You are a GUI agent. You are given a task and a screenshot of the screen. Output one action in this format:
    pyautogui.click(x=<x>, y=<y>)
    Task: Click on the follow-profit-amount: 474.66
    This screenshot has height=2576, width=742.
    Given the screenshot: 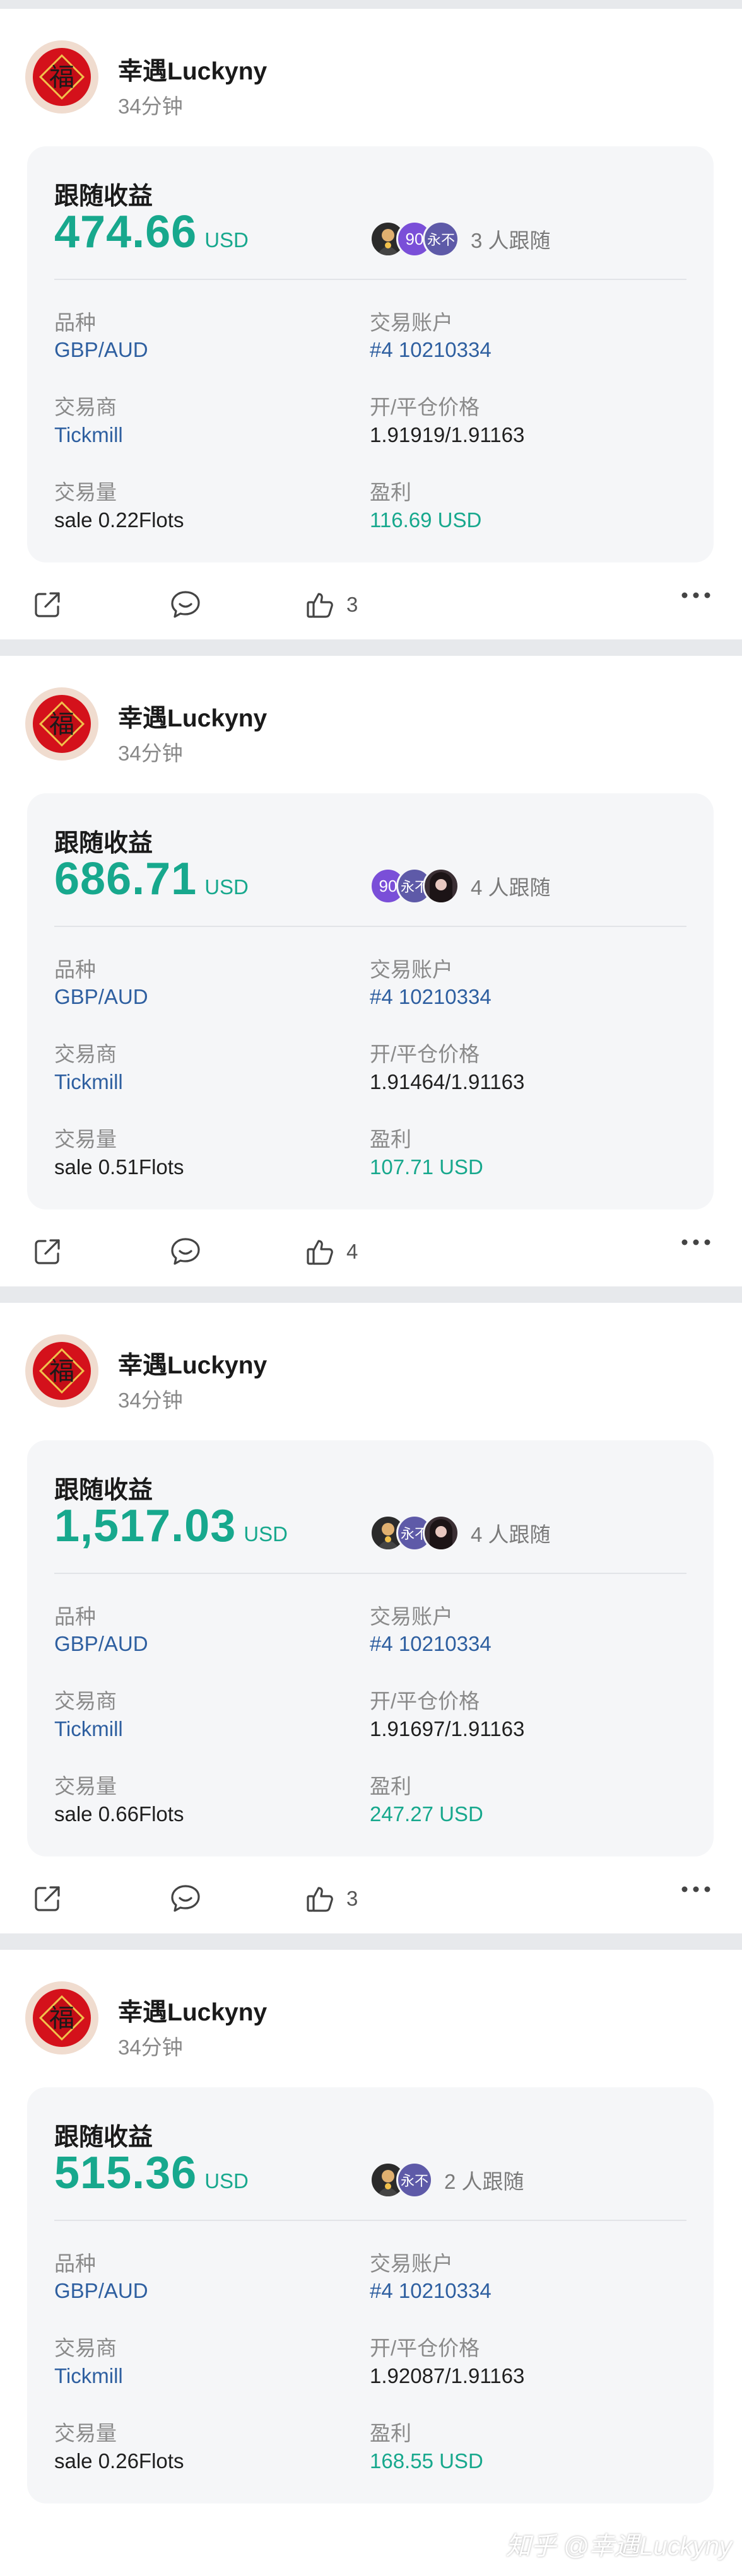 What is the action you would take?
    pyautogui.click(x=126, y=232)
    